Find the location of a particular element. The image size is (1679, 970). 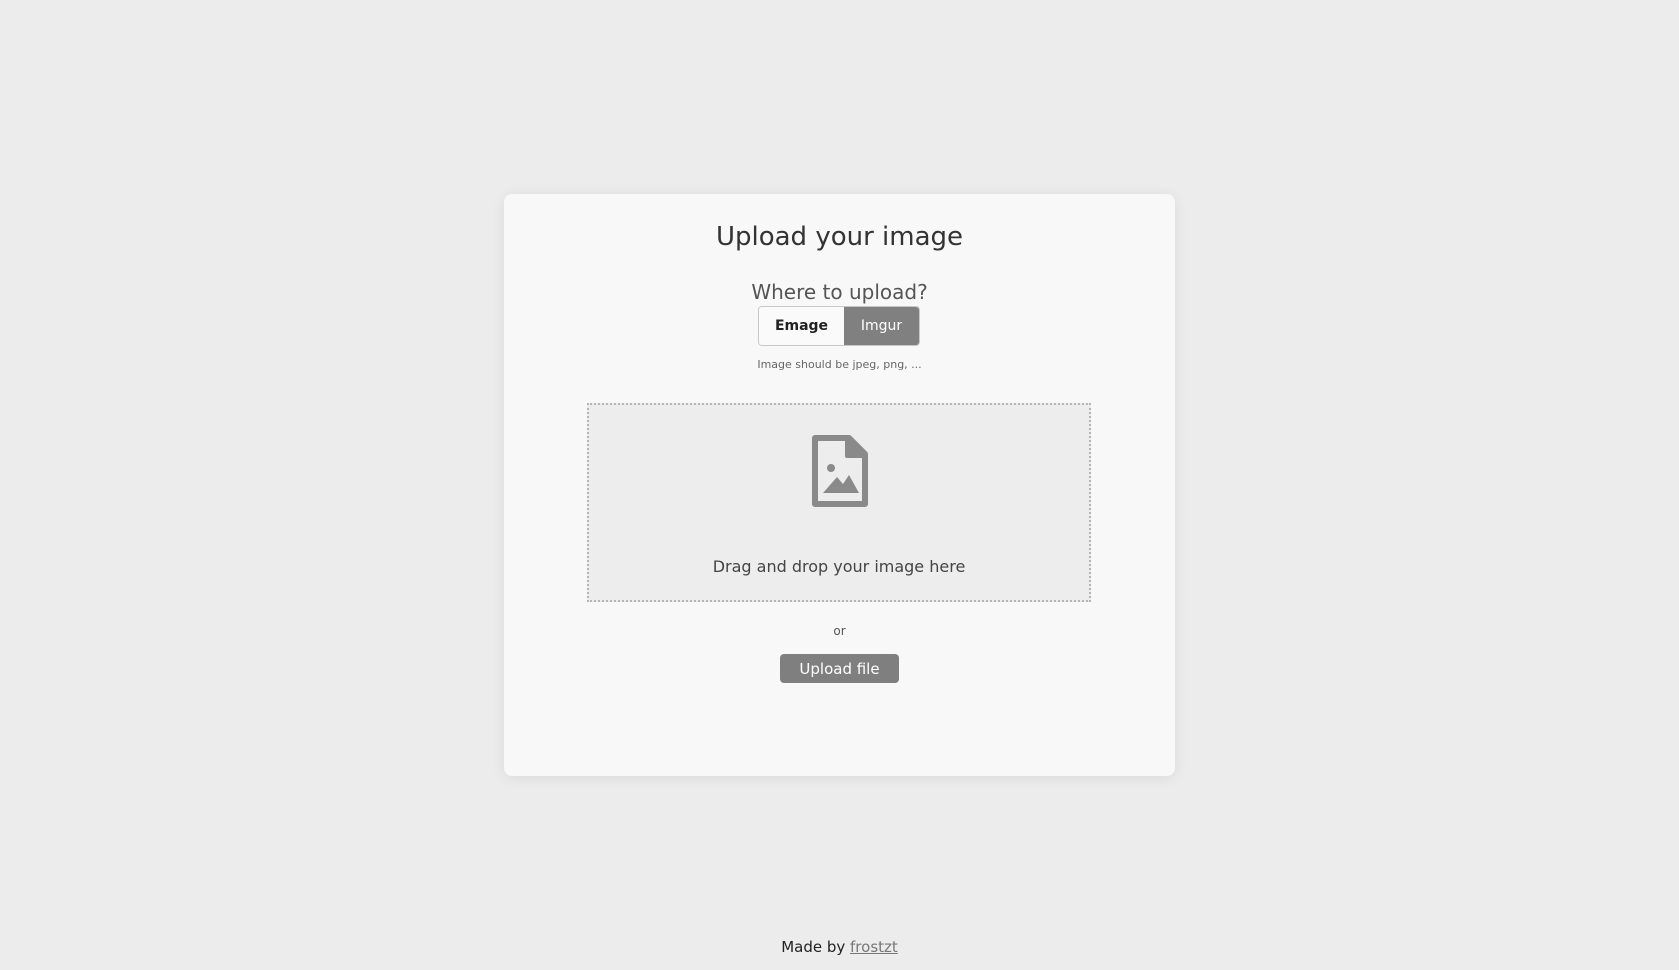

upload-destination-label: Where to upload? is located at coordinates (839, 292).